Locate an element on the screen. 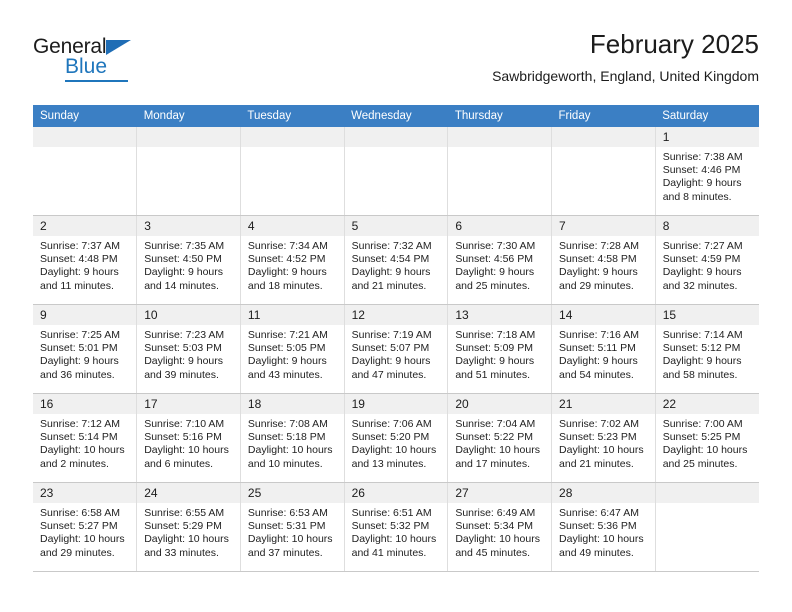  sunrise-text: Sunrise: 7:28 AM is located at coordinates (599, 246).